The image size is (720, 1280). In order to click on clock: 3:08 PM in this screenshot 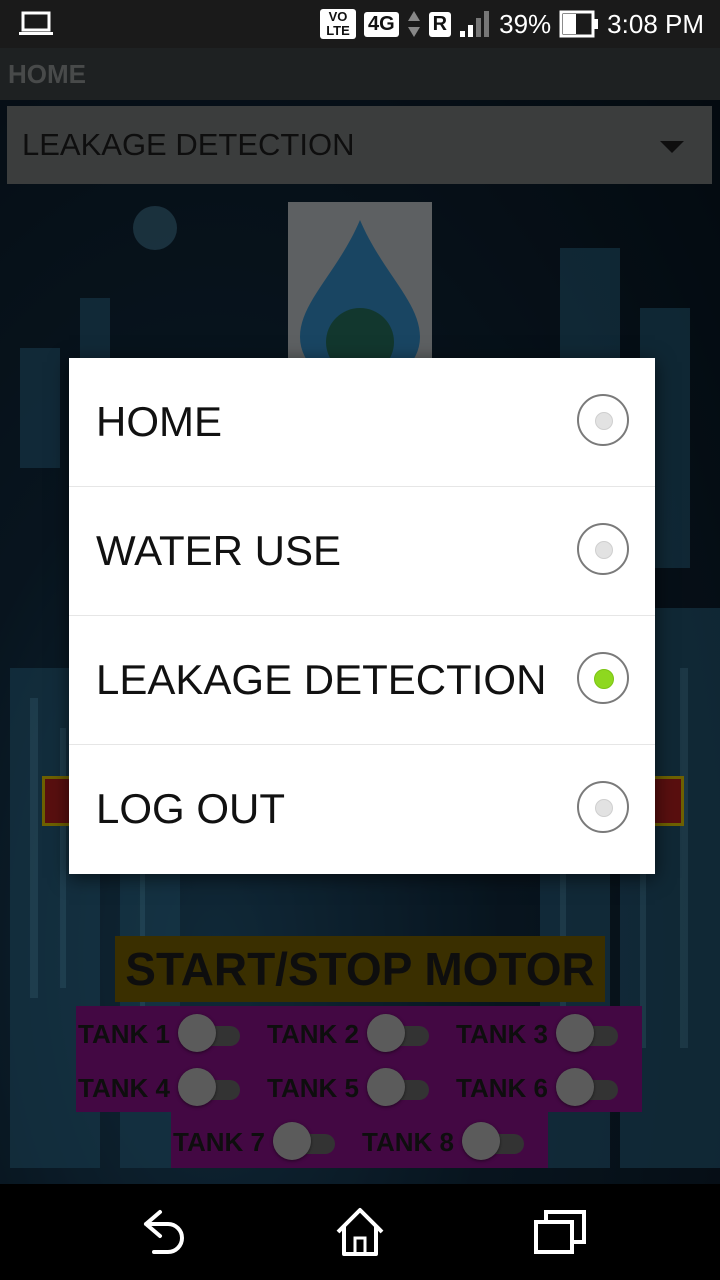, I will do `click(655, 23)`.